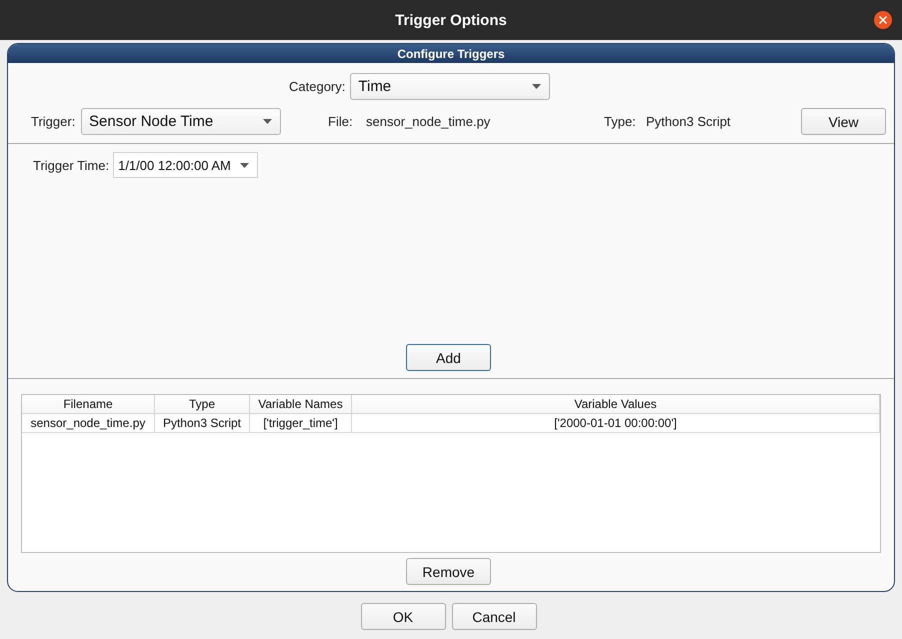  I want to click on category-dropdown: Time, so click(450, 86).